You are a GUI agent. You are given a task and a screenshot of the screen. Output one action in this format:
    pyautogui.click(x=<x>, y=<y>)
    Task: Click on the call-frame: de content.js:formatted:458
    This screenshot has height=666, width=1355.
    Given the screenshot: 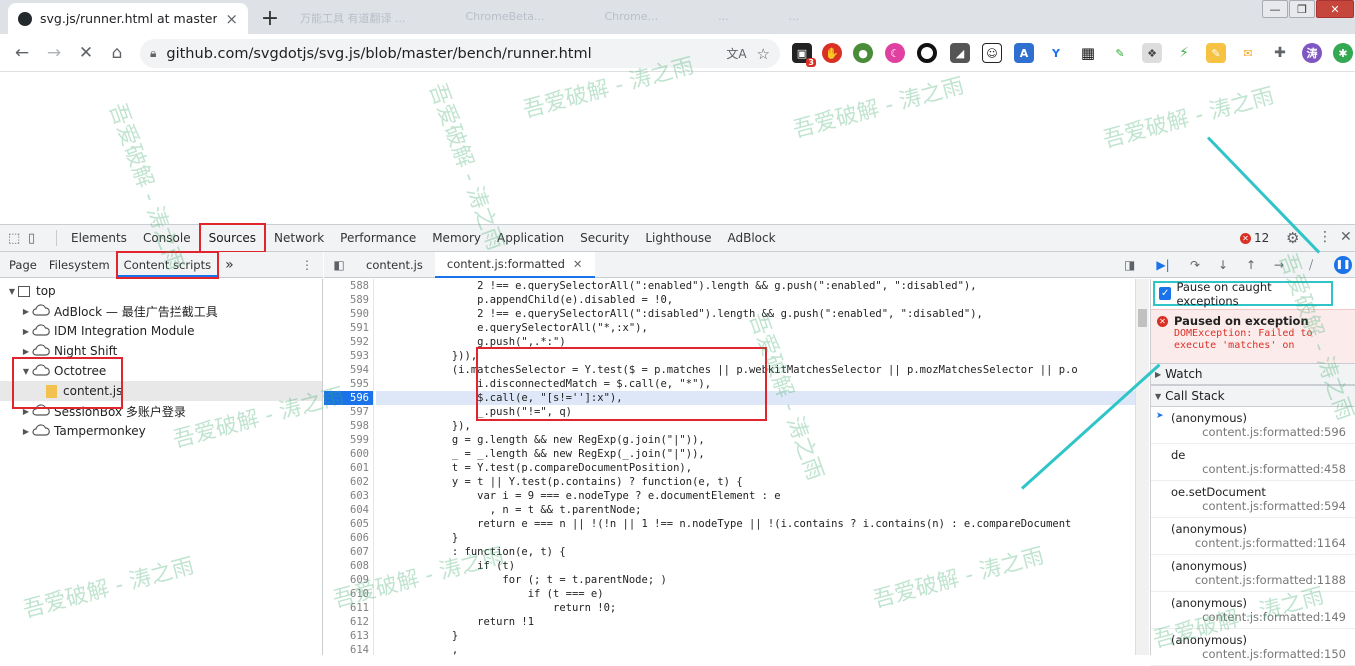 What is the action you would take?
    pyautogui.click(x=1253, y=462)
    